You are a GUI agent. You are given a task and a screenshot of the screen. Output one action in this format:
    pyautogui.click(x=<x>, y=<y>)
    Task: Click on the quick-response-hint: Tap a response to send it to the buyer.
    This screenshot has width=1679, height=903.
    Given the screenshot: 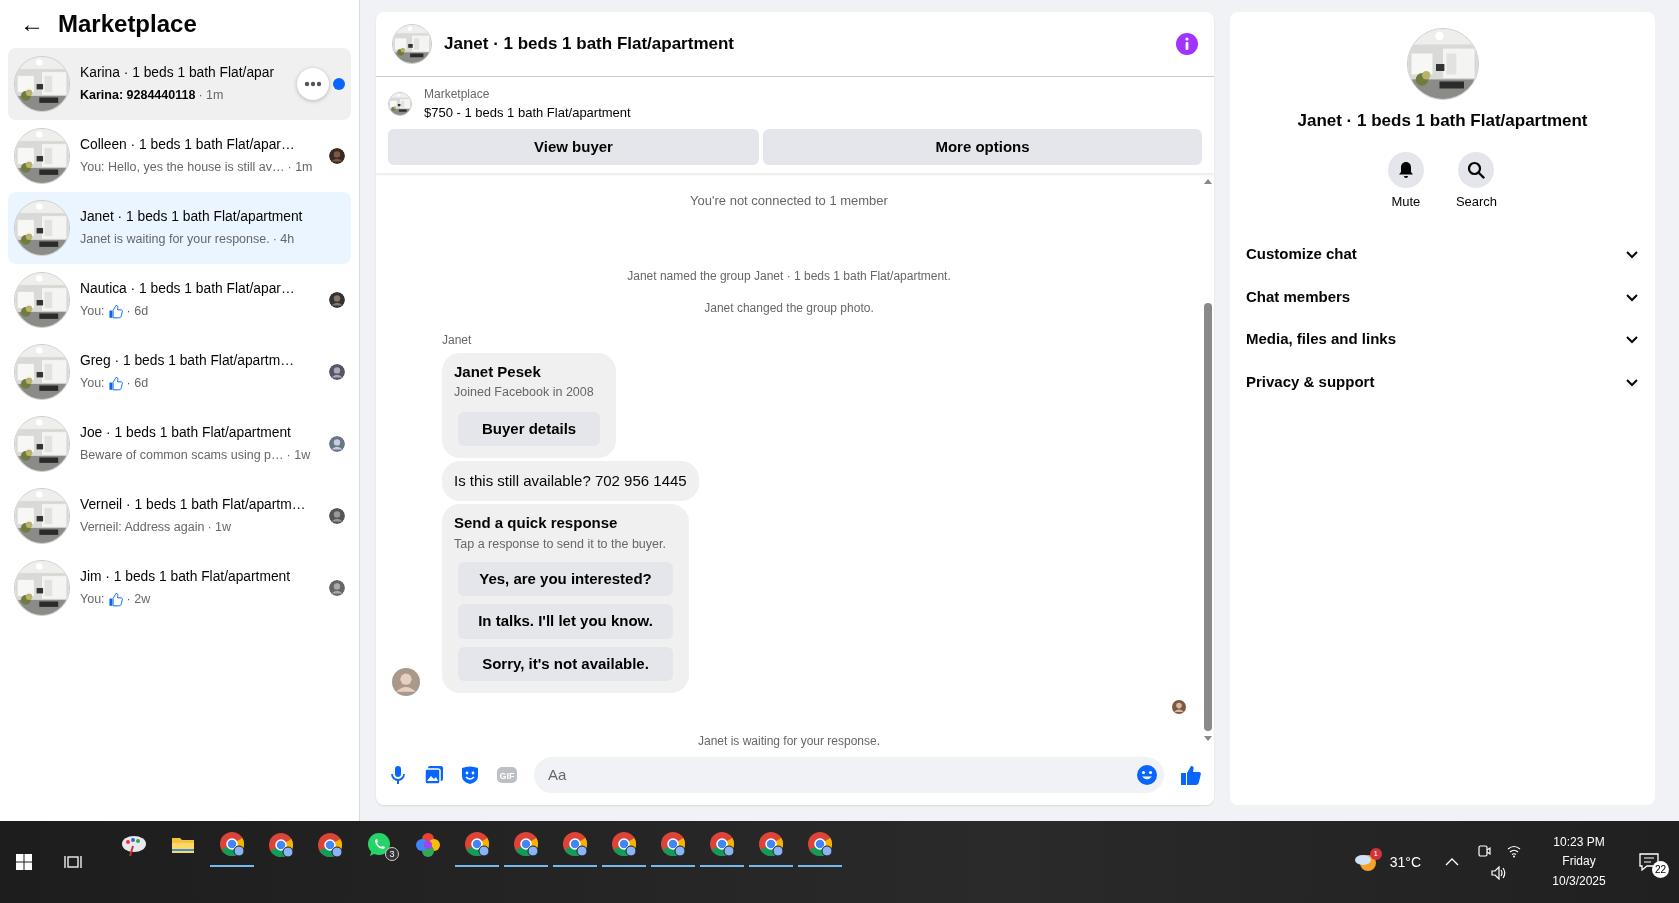 What is the action you would take?
    pyautogui.click(x=560, y=544)
    